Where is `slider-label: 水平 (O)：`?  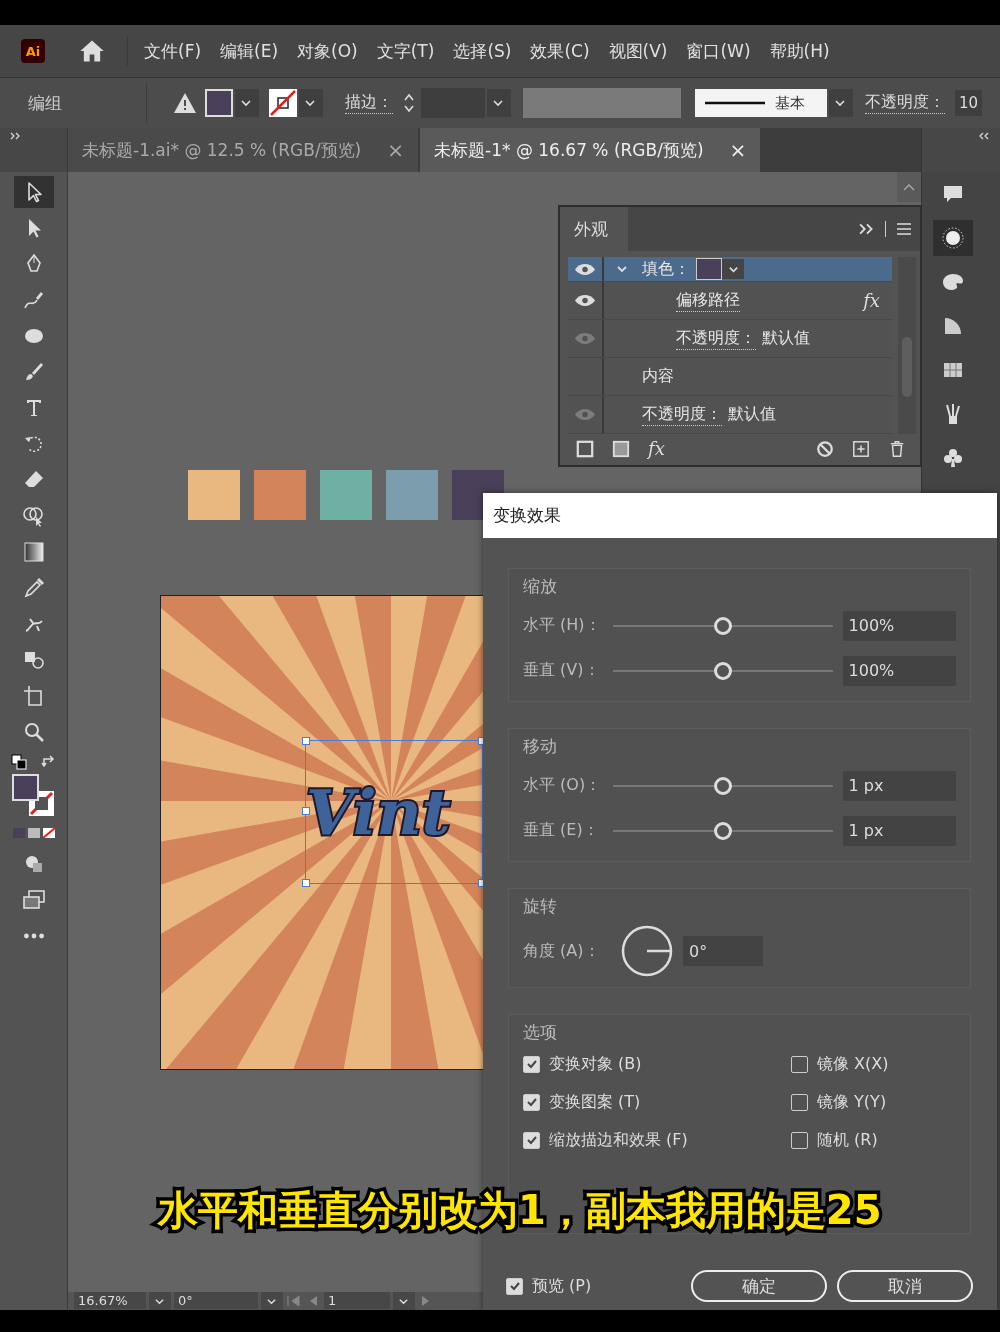
slider-label: 水平 (O)： is located at coordinates (563, 785).